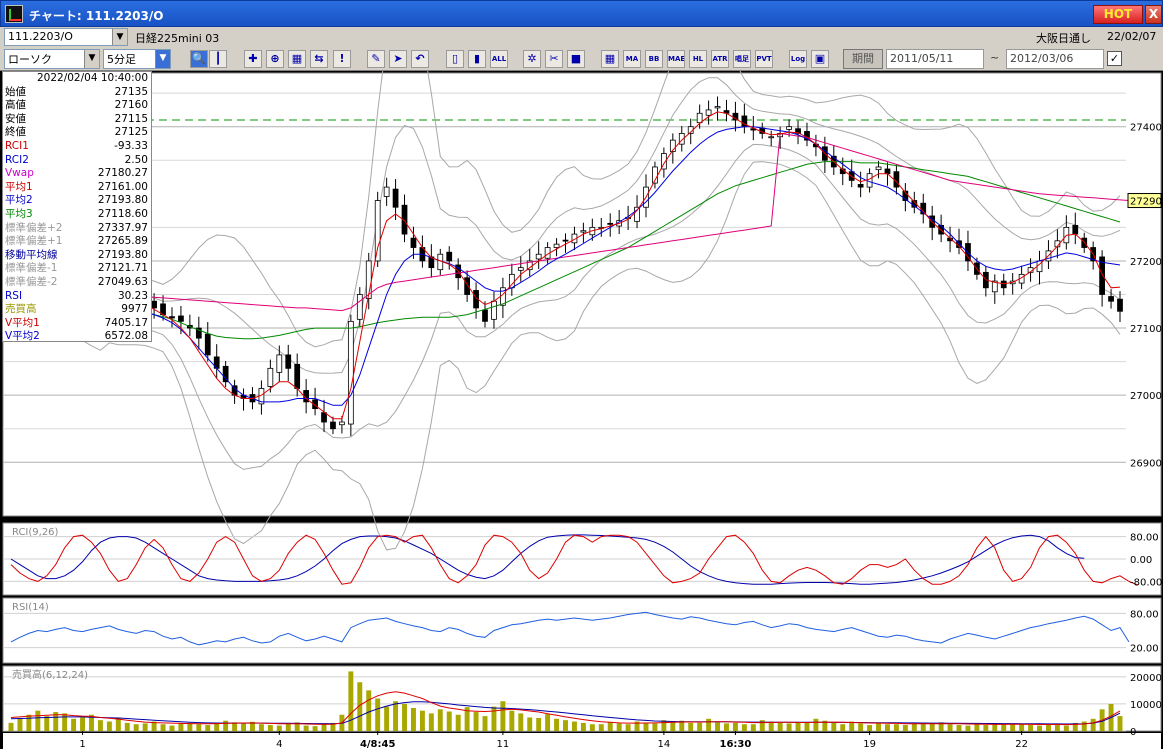 The image size is (1163, 749). What do you see at coordinates (554, 59) in the screenshot?
I see `wrench-icon: ✂` at bounding box center [554, 59].